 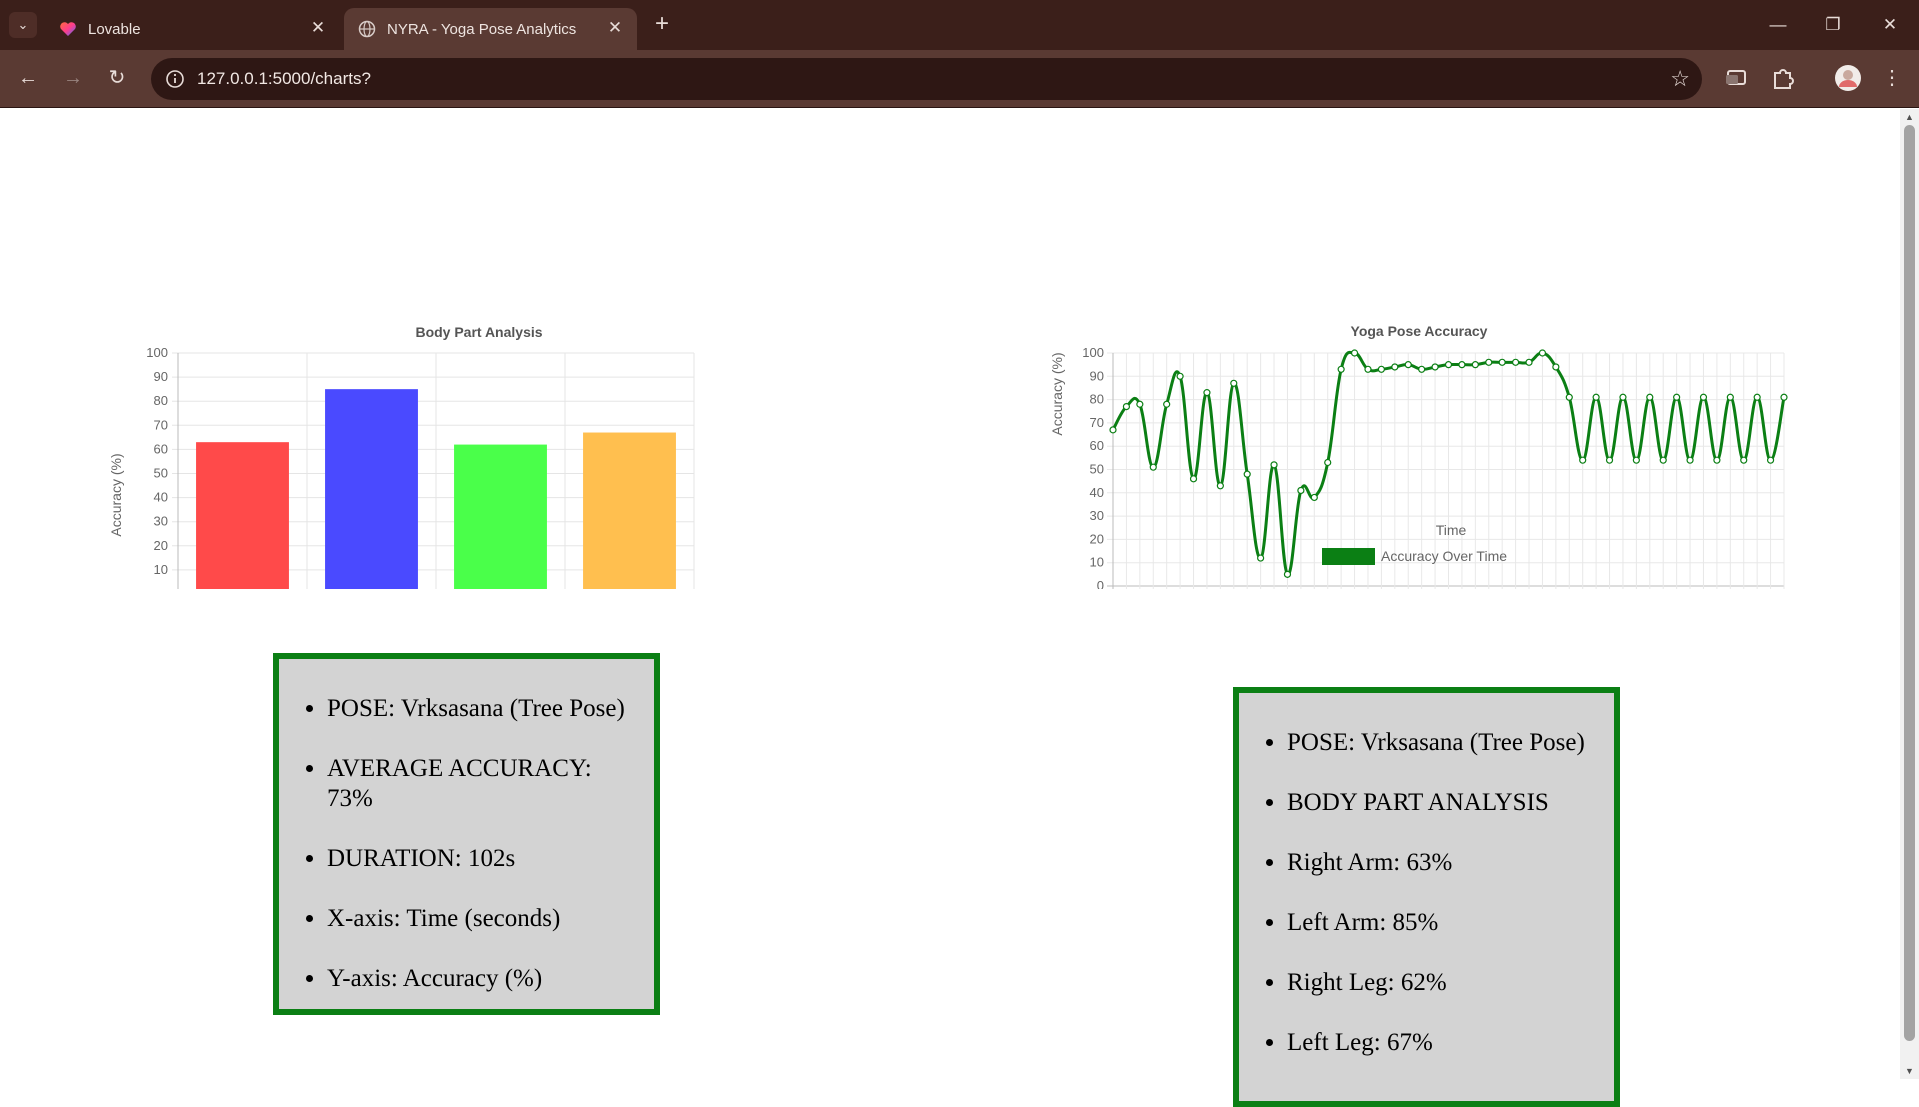 I want to click on y-axis-label: Accuracy (%), so click(x=1057, y=393).